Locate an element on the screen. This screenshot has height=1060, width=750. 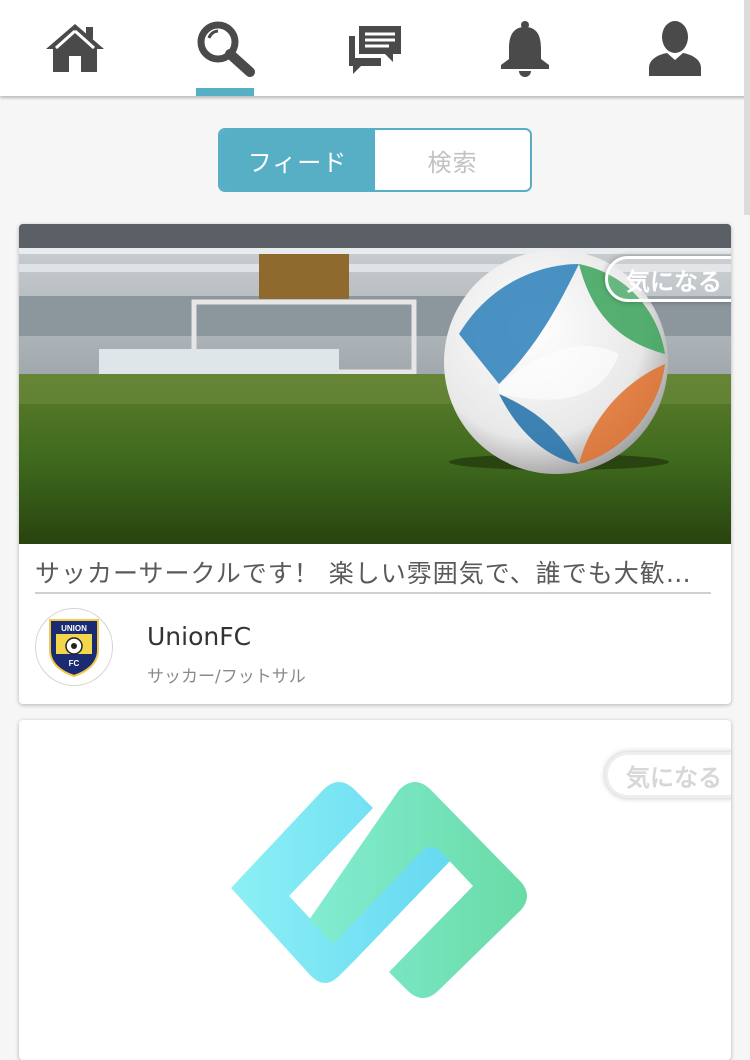
nav-home is located at coordinates (75, 48).